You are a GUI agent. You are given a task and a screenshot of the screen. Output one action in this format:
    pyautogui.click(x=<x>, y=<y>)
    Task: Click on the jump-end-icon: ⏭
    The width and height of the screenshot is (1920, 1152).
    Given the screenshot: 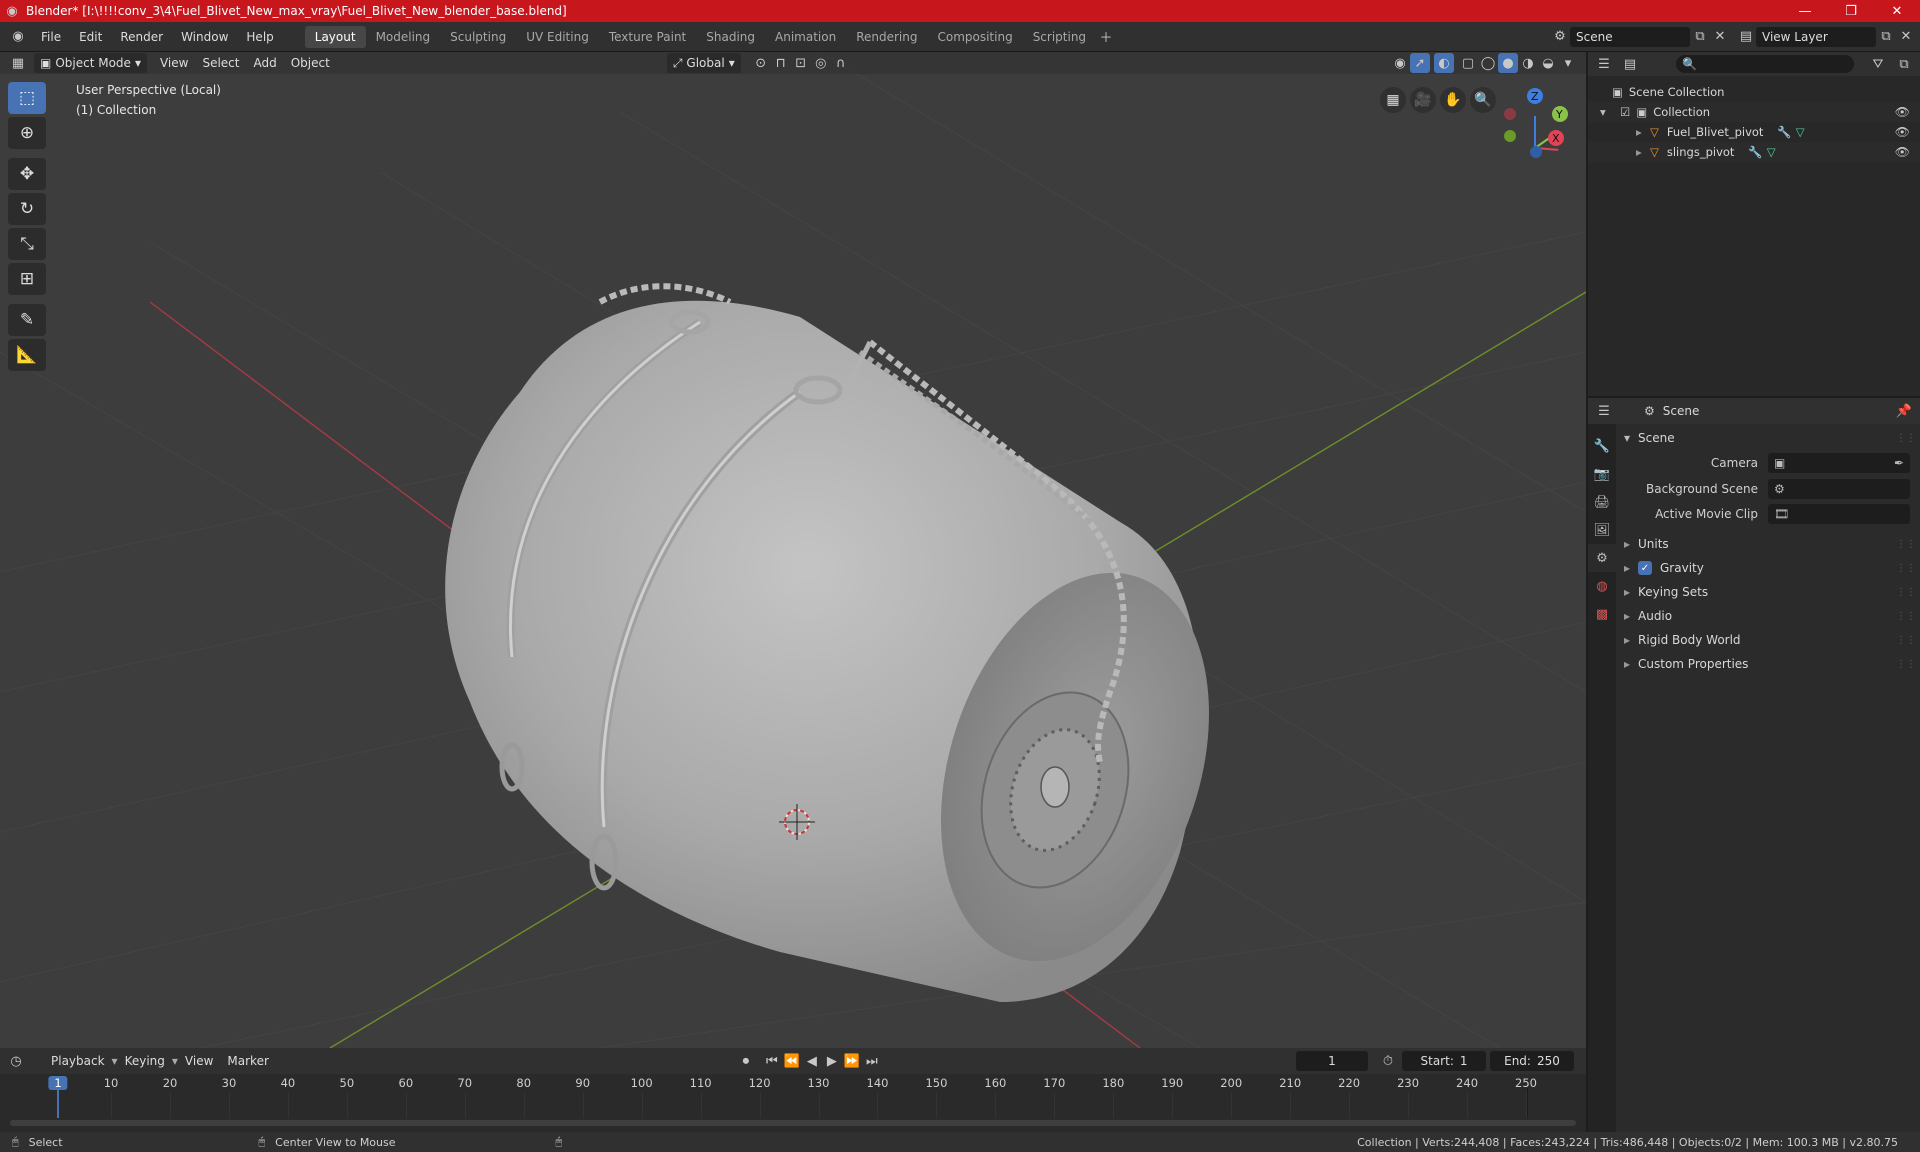 What is the action you would take?
    pyautogui.click(x=872, y=1061)
    